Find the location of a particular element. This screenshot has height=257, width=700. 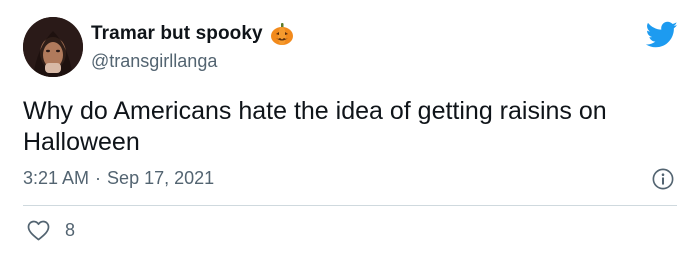

jack-o-lantern-icon is located at coordinates (282, 34).